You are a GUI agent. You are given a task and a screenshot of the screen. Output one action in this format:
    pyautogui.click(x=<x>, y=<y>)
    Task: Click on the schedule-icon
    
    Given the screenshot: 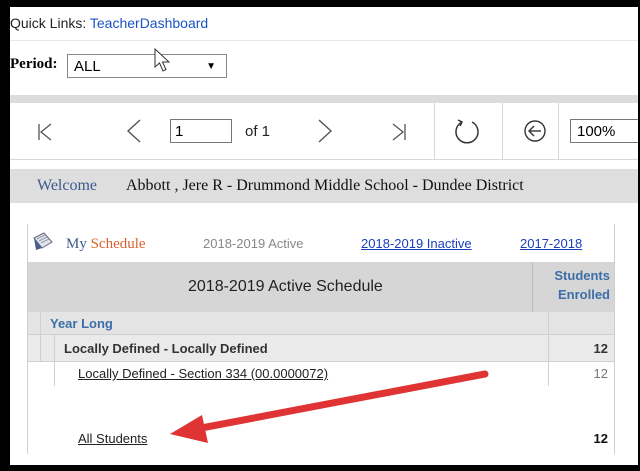 What is the action you would take?
    pyautogui.click(x=43, y=241)
    